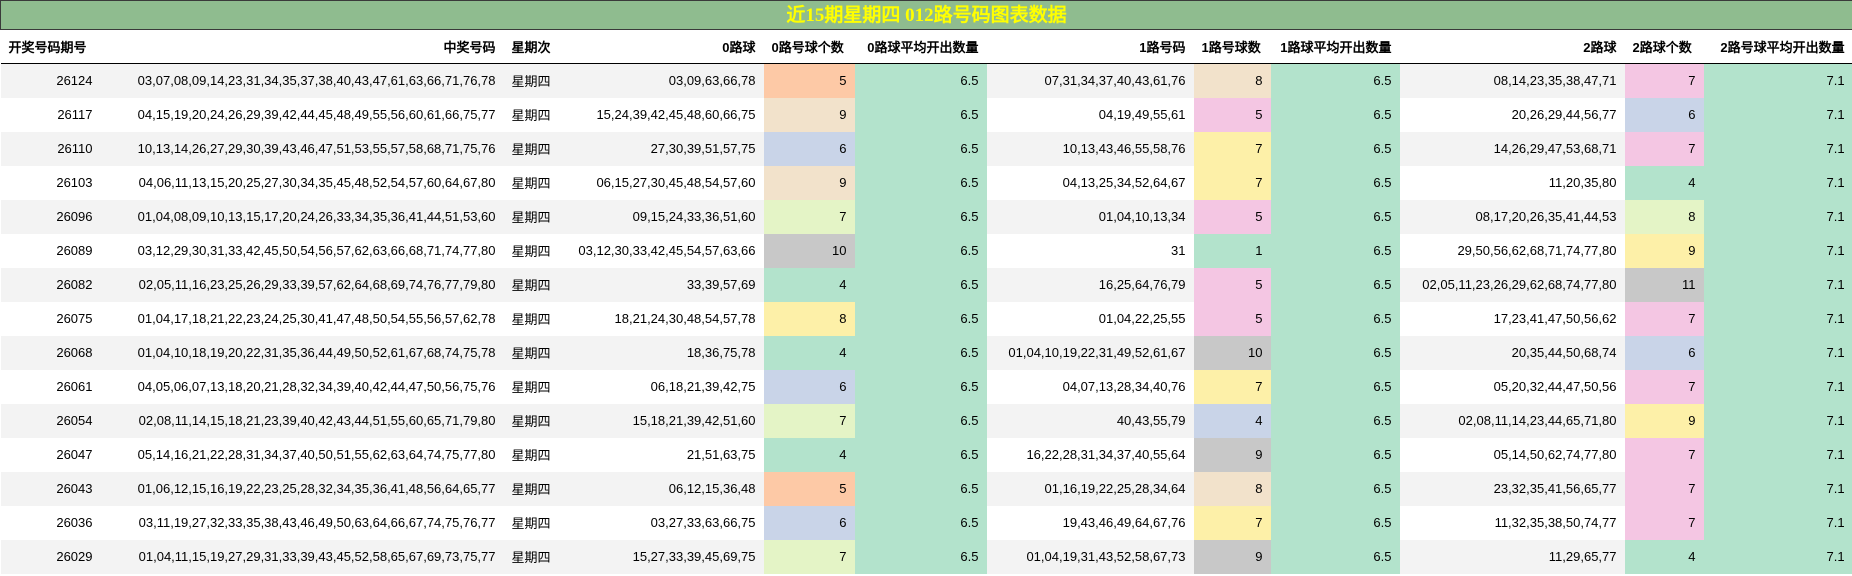  Describe the element at coordinates (809, 556) in the screenshot. I see `cell-route0-count: 7` at that location.